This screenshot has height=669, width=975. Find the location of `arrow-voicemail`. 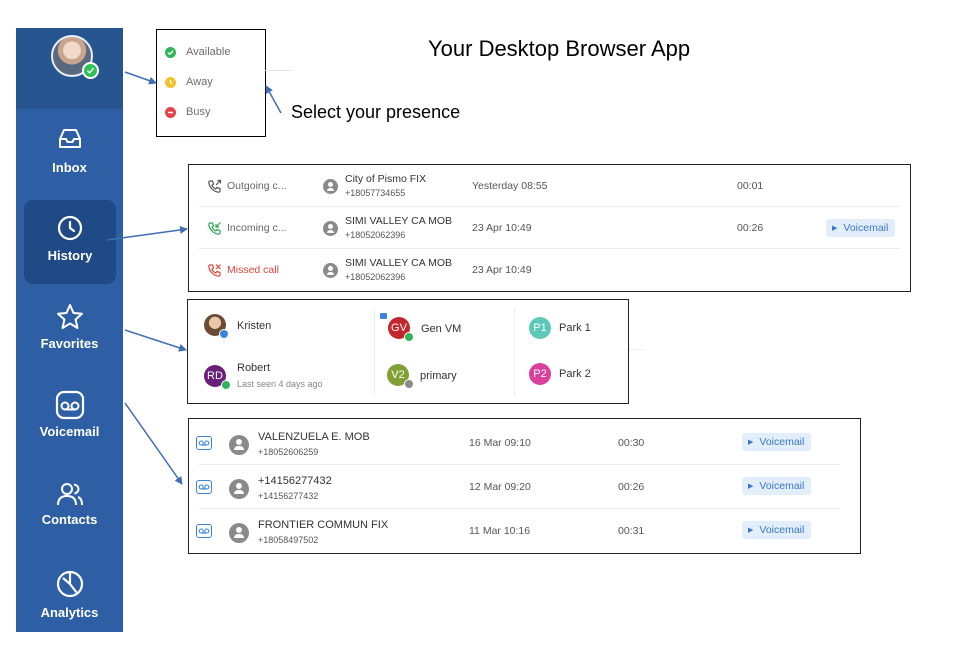

arrow-voicemail is located at coordinates (153, 443).